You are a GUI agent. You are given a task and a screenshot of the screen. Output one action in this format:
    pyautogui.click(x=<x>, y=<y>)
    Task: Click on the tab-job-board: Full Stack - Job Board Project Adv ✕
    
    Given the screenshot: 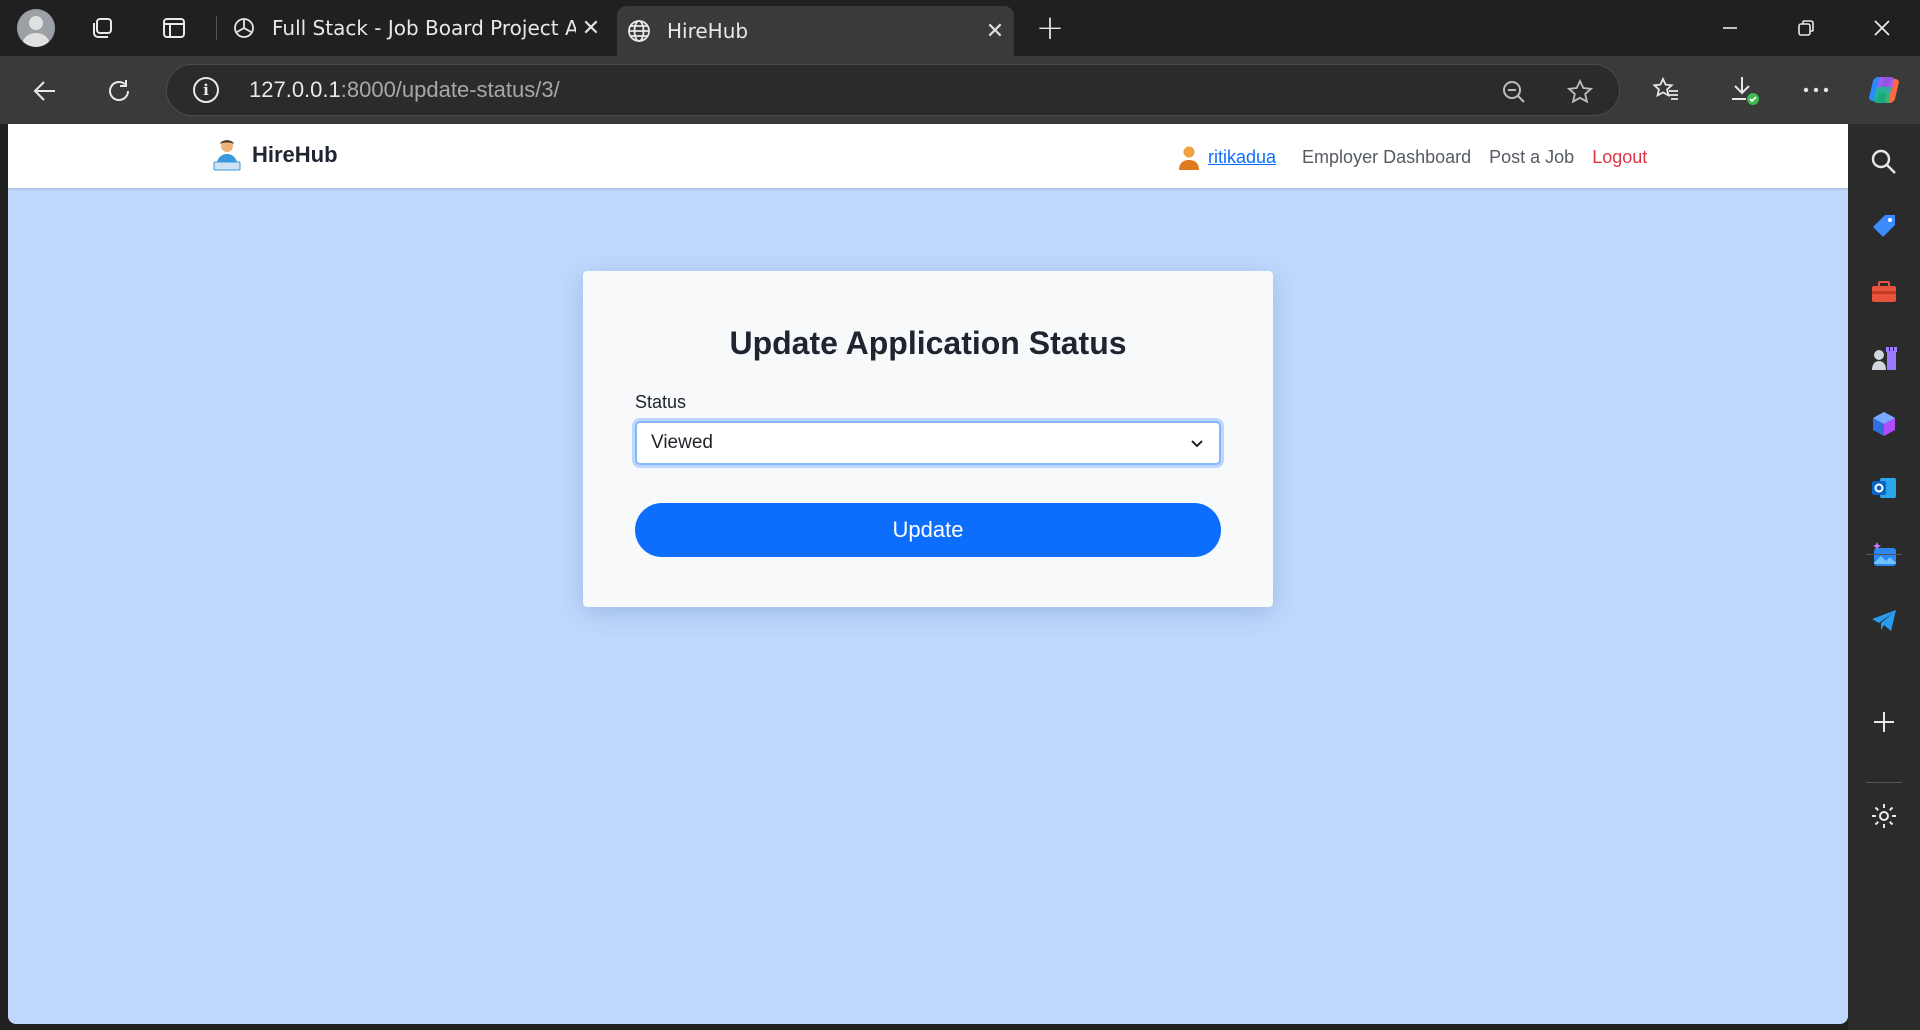 What is the action you would take?
    pyautogui.click(x=416, y=28)
    